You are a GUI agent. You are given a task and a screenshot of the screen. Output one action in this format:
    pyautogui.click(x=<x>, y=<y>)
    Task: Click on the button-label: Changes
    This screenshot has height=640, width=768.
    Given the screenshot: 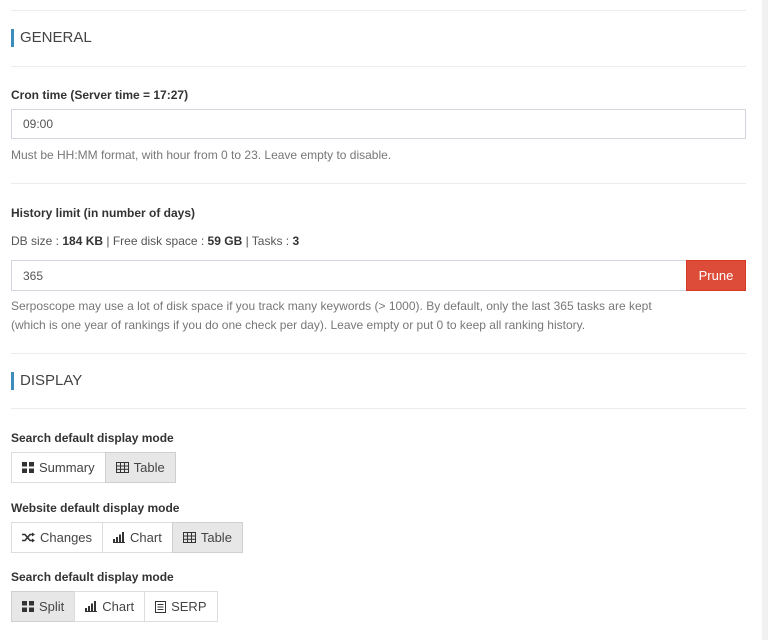 What is the action you would take?
    pyautogui.click(x=66, y=537)
    